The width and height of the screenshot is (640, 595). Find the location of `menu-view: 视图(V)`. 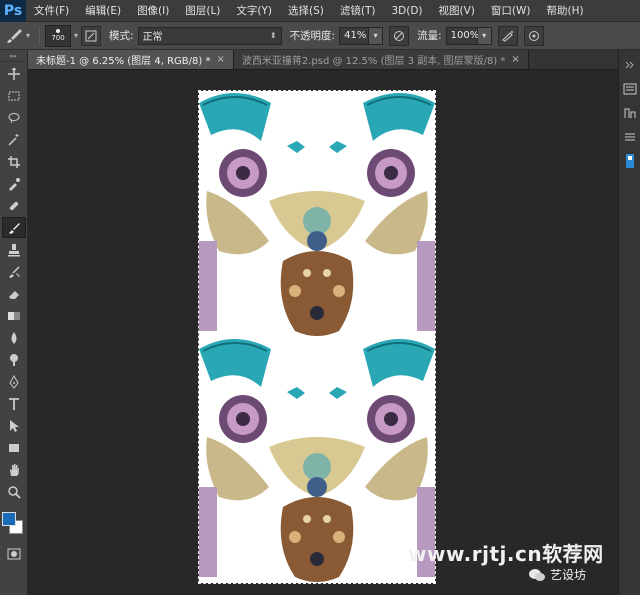

menu-view: 视图(V) is located at coordinates (457, 10).